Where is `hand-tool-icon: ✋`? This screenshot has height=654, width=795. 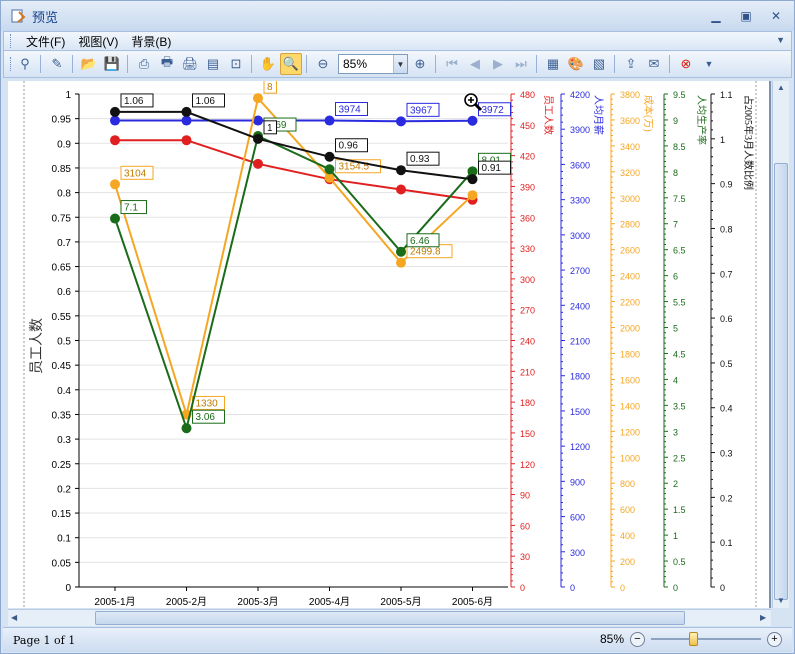
hand-tool-icon: ✋ is located at coordinates (268, 64).